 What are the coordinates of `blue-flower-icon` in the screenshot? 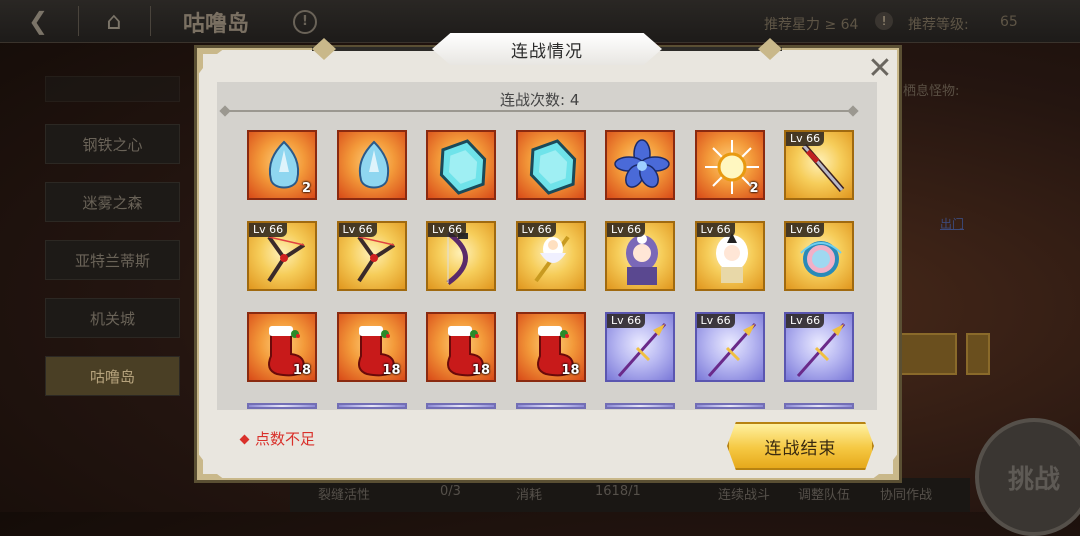 It's located at (642, 163).